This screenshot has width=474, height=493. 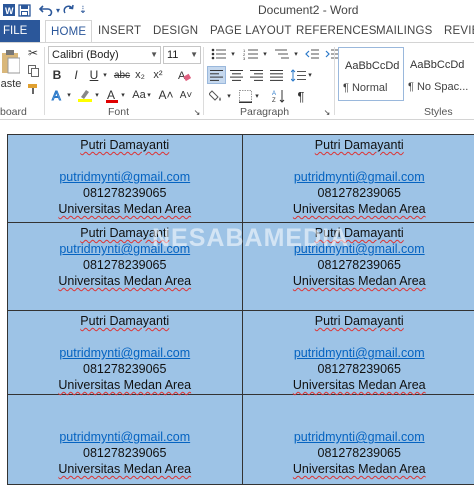 I want to click on paste-button: aste, so click(x=11, y=84).